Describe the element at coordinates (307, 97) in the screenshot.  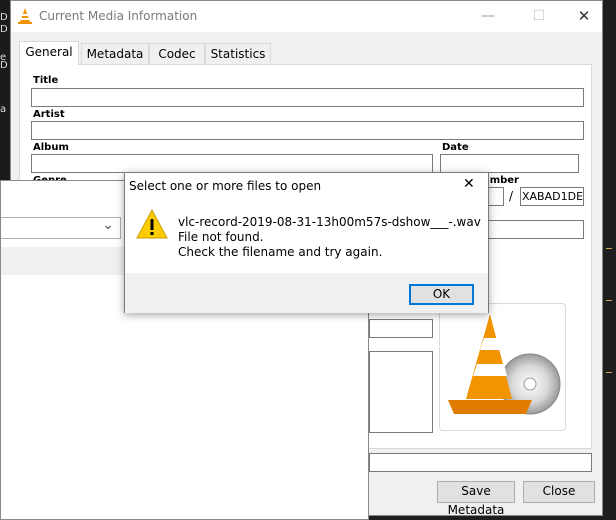
I see `title-input` at that location.